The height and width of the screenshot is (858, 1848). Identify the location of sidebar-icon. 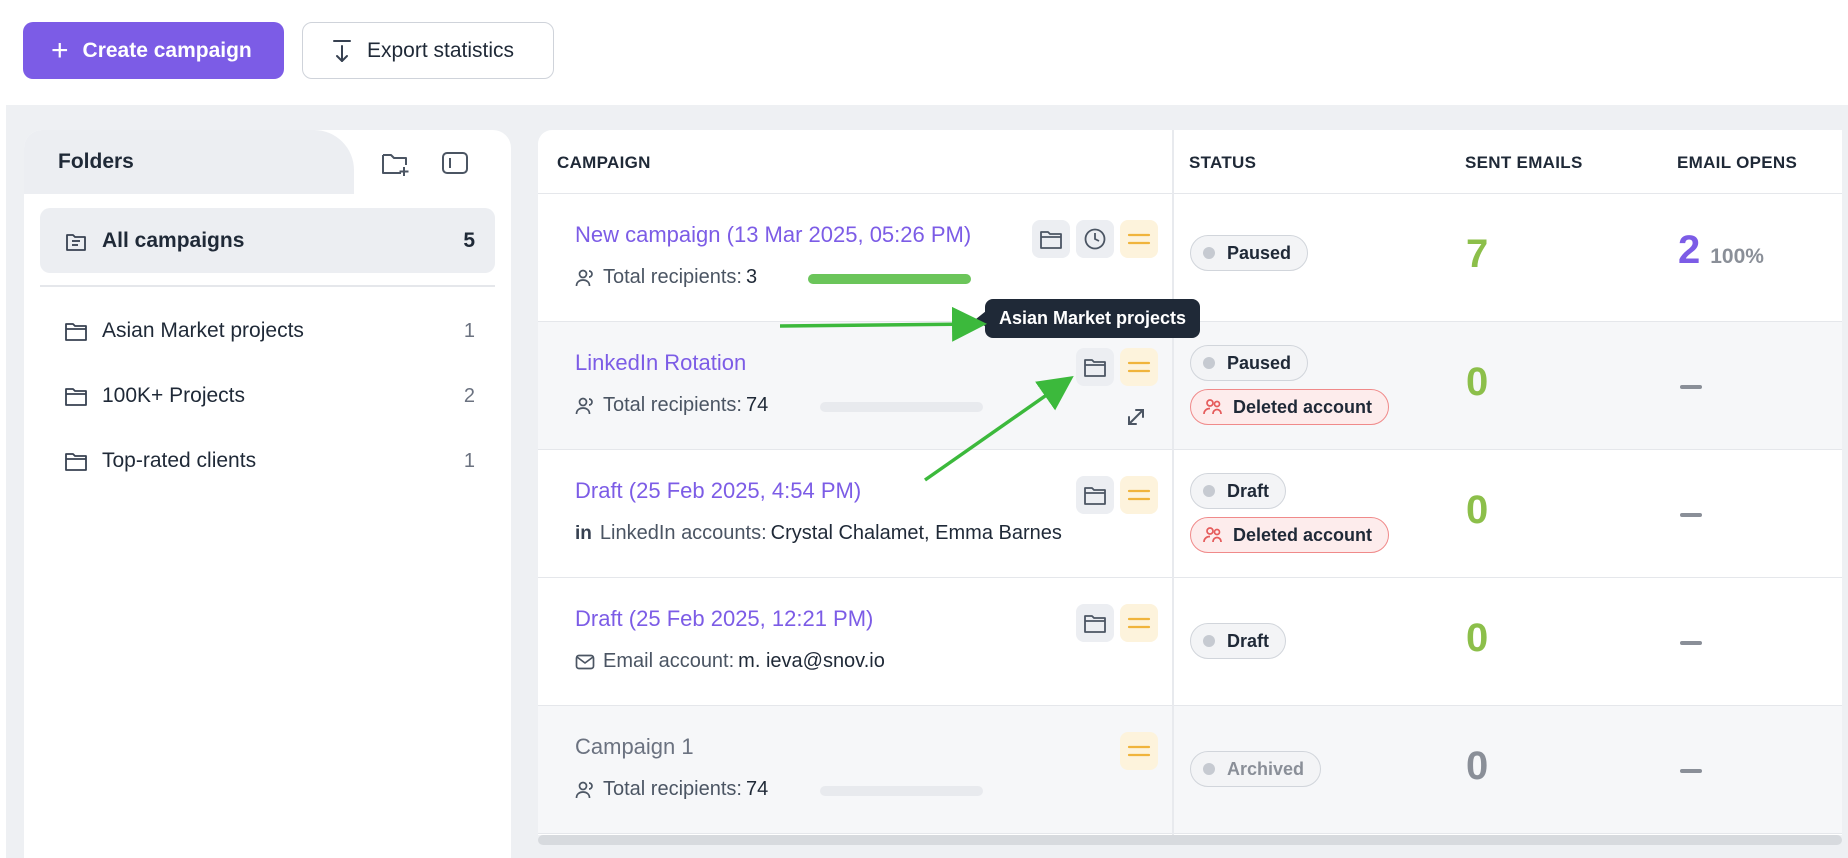
(455, 163).